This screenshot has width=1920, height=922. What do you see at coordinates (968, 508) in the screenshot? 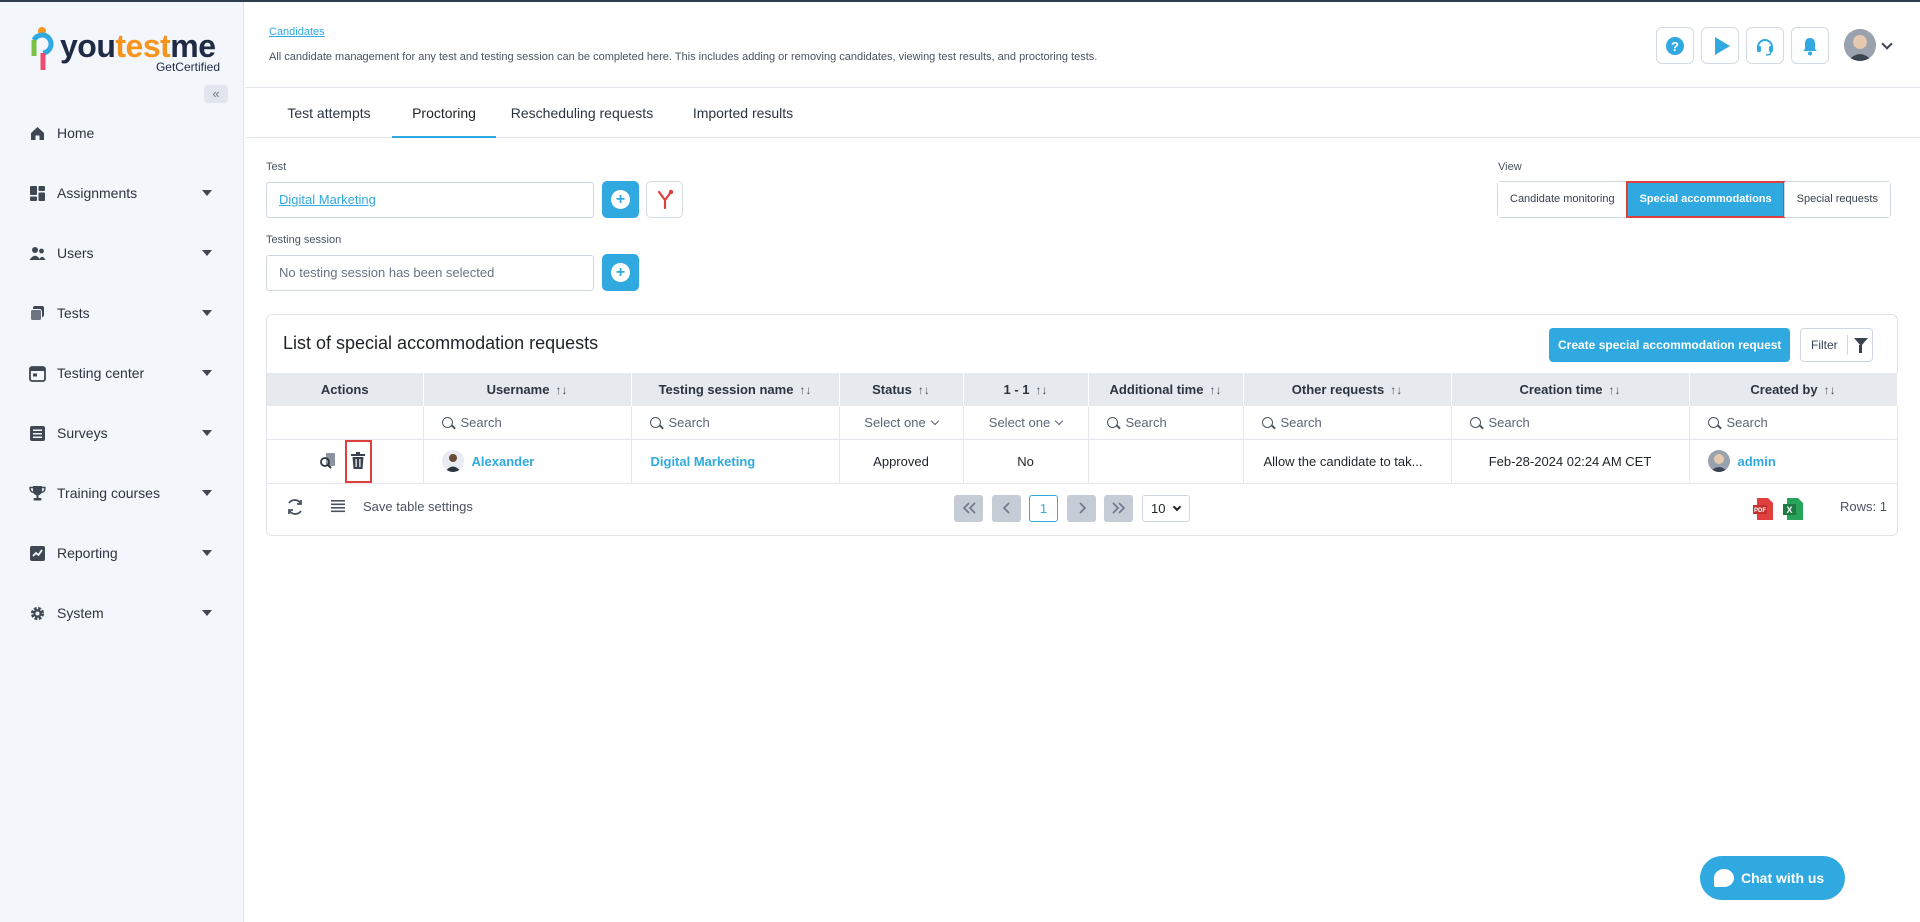
I see `first-page-button` at bounding box center [968, 508].